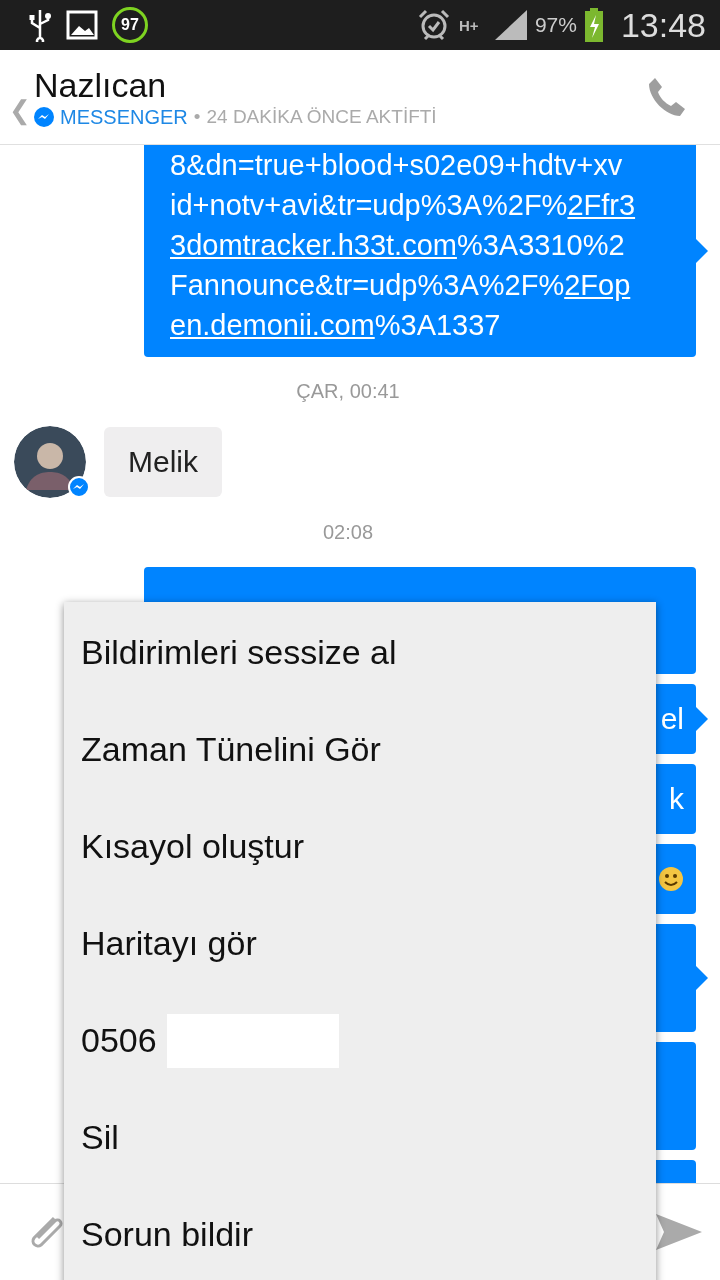 The image size is (720, 1280). I want to click on message-link: en.demonii.com, so click(272, 325).